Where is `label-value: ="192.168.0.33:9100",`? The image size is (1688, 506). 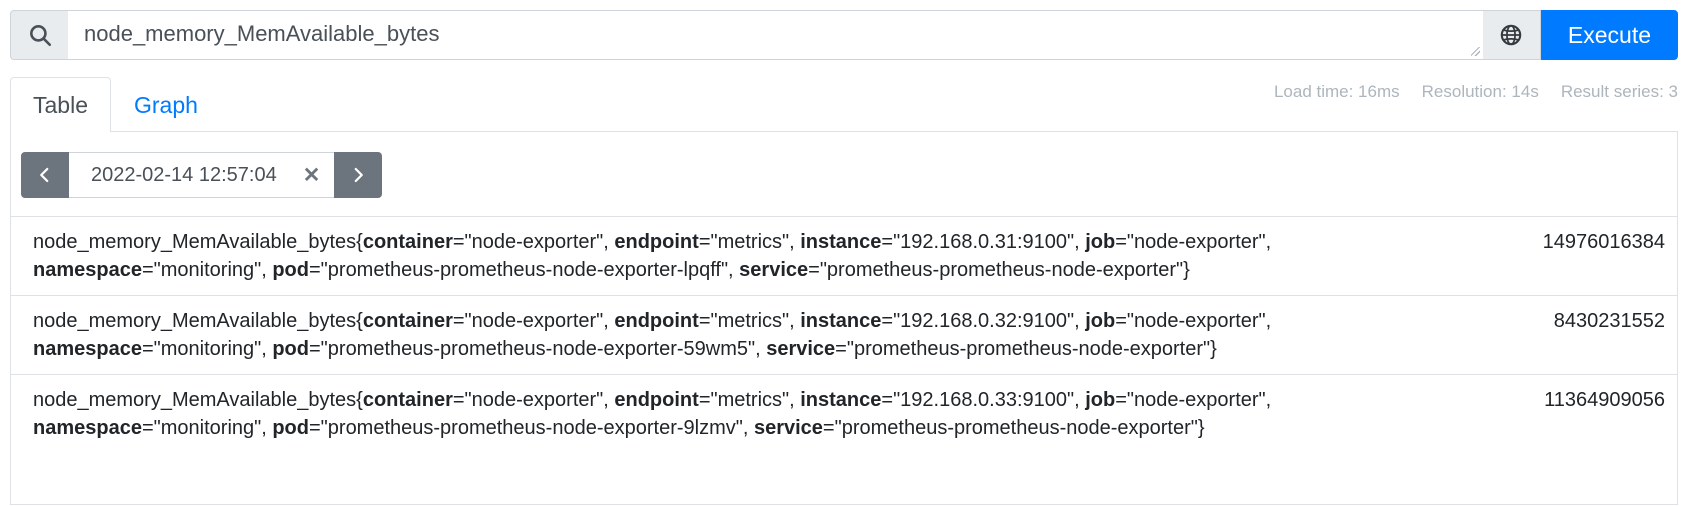 label-value: ="192.168.0.33:9100", is located at coordinates (983, 400).